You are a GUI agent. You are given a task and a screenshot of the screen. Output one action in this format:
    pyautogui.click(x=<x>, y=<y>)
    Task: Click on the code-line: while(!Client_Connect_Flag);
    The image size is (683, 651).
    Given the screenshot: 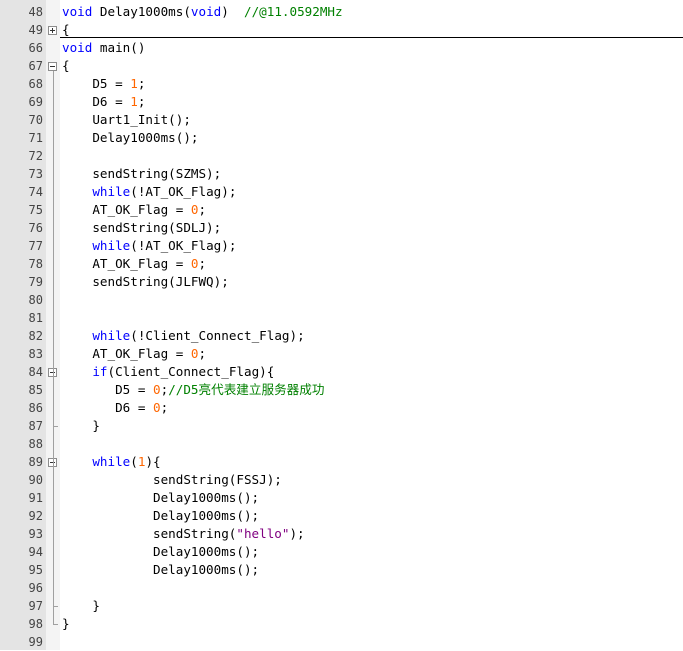 What is the action you would take?
    pyautogui.click(x=183, y=336)
    